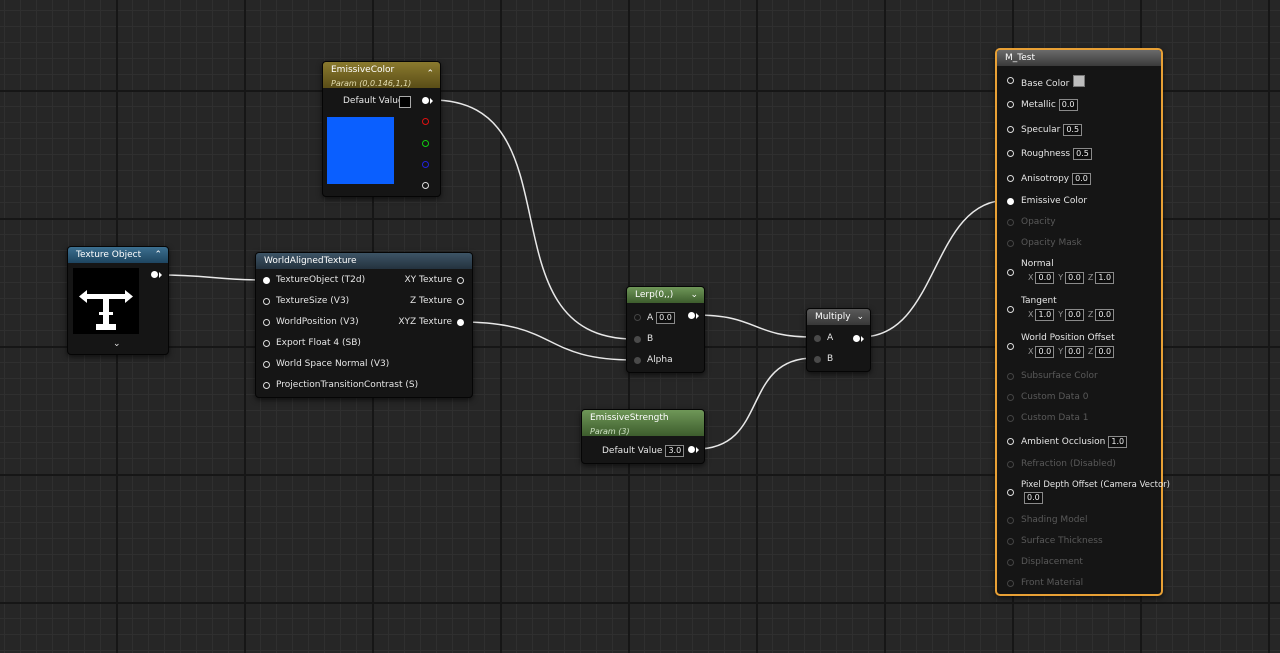 The height and width of the screenshot is (653, 1280). Describe the element at coordinates (1052, 562) in the screenshot. I see `displacement-label: Displacement` at that location.